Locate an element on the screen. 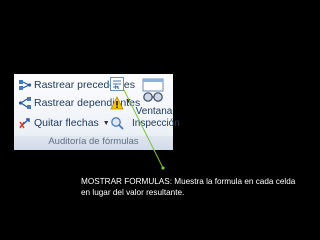 This screenshot has height=240, width=320. svg-text: fx is located at coordinates (117, 87).